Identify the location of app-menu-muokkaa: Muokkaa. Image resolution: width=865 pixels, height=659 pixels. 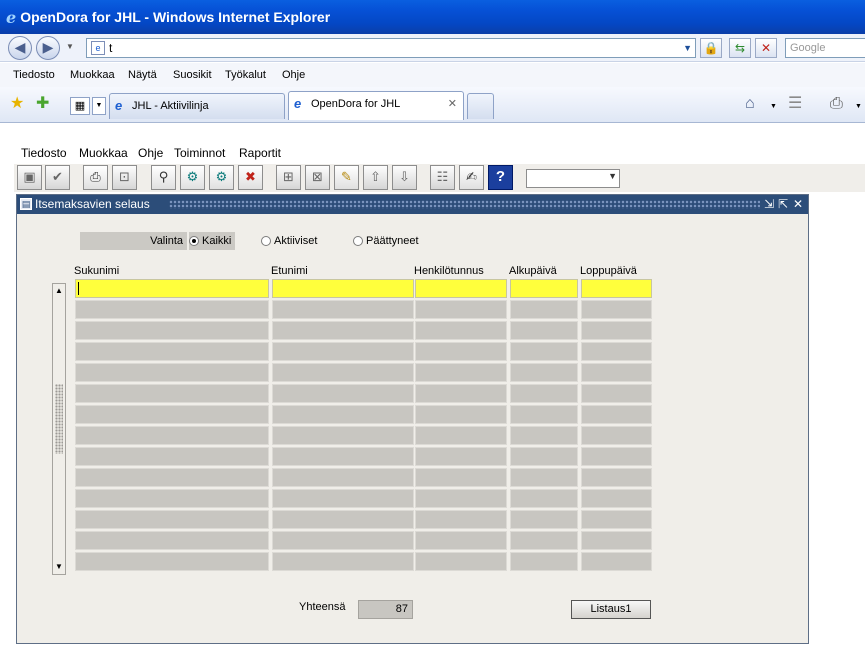
(103, 153).